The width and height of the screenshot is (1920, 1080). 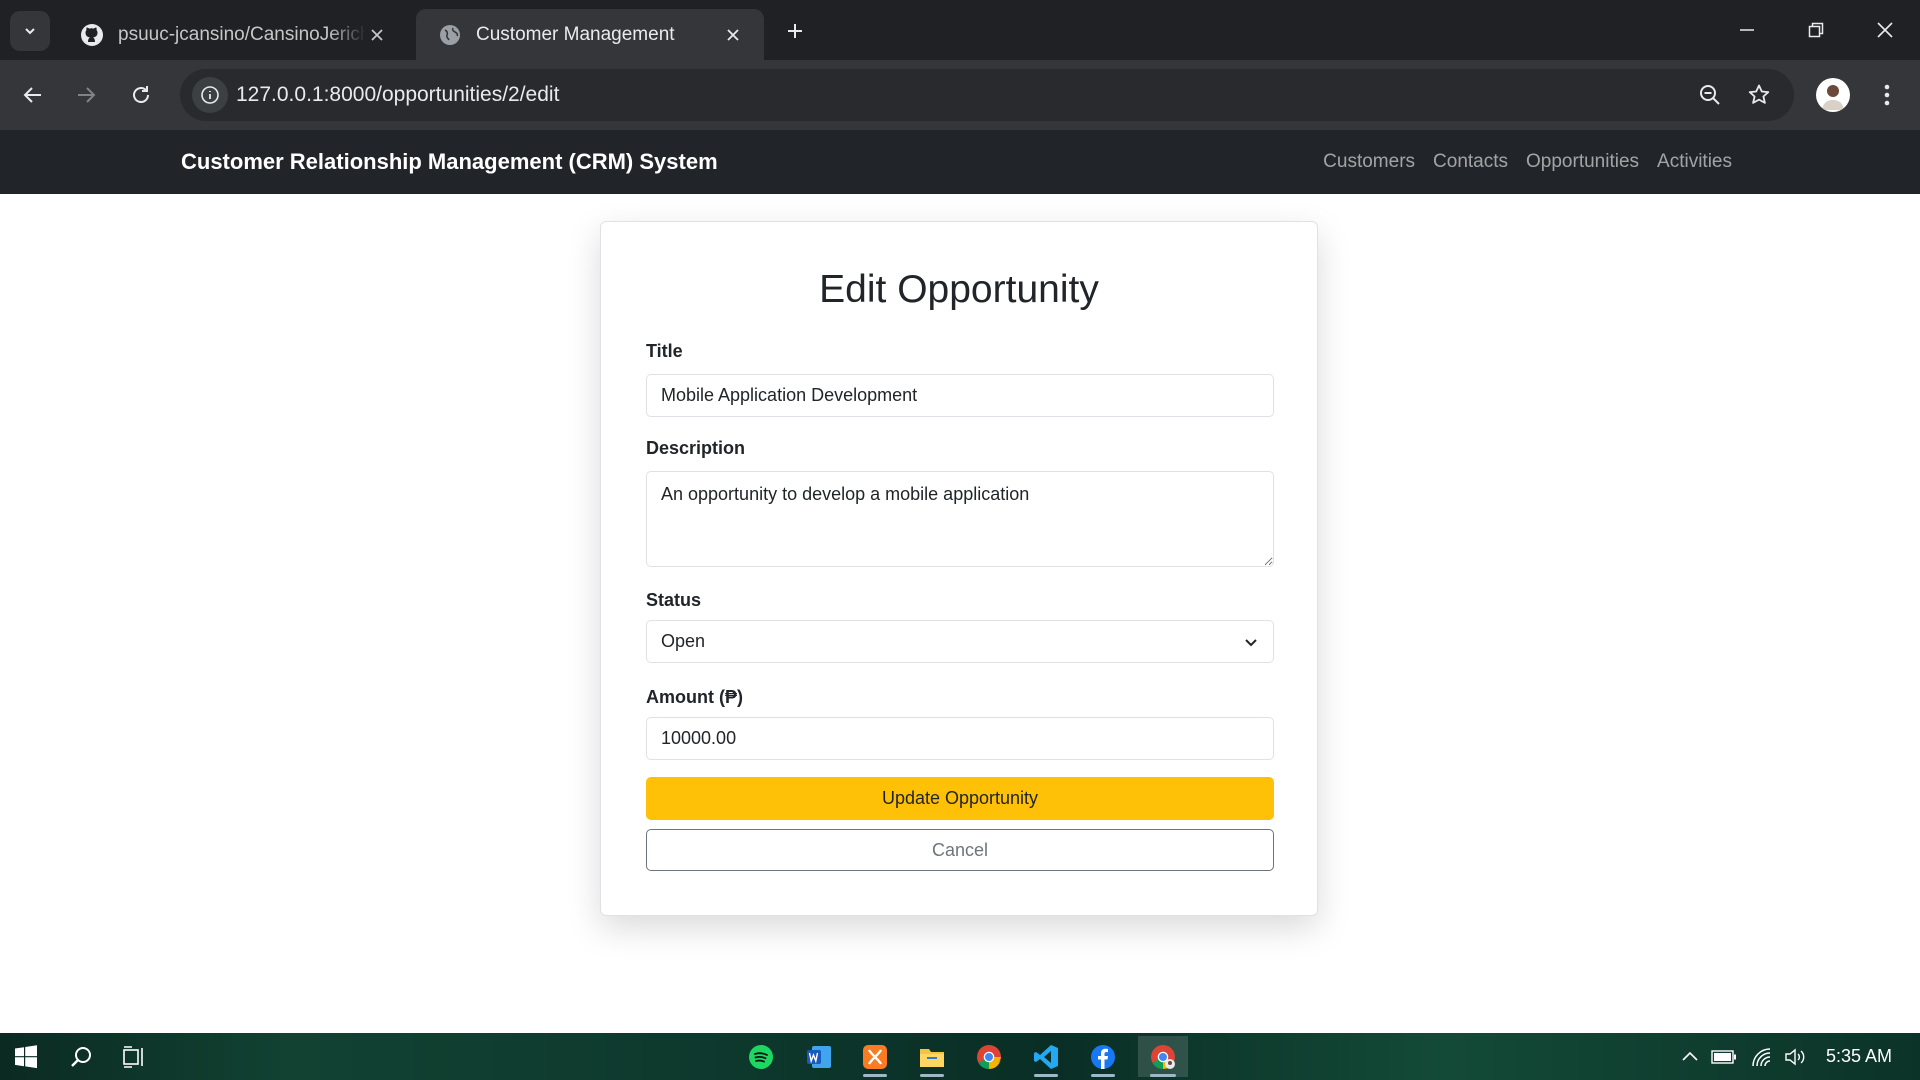 I want to click on file-explorer-icon, so click(x=932, y=1057).